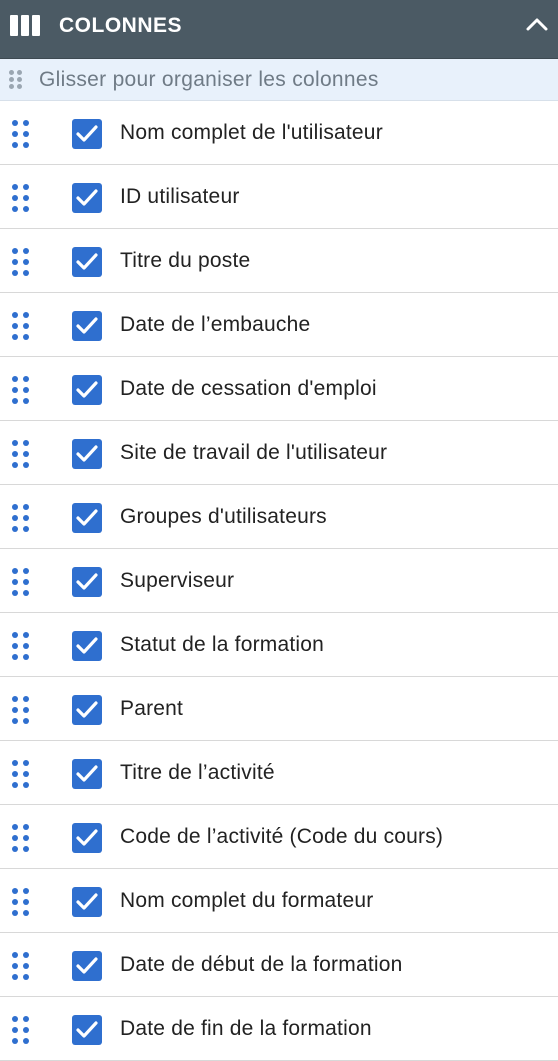 Image resolution: width=558 pixels, height=1061 pixels. I want to click on column-item: Groupes d'utilisateurs, so click(279, 517).